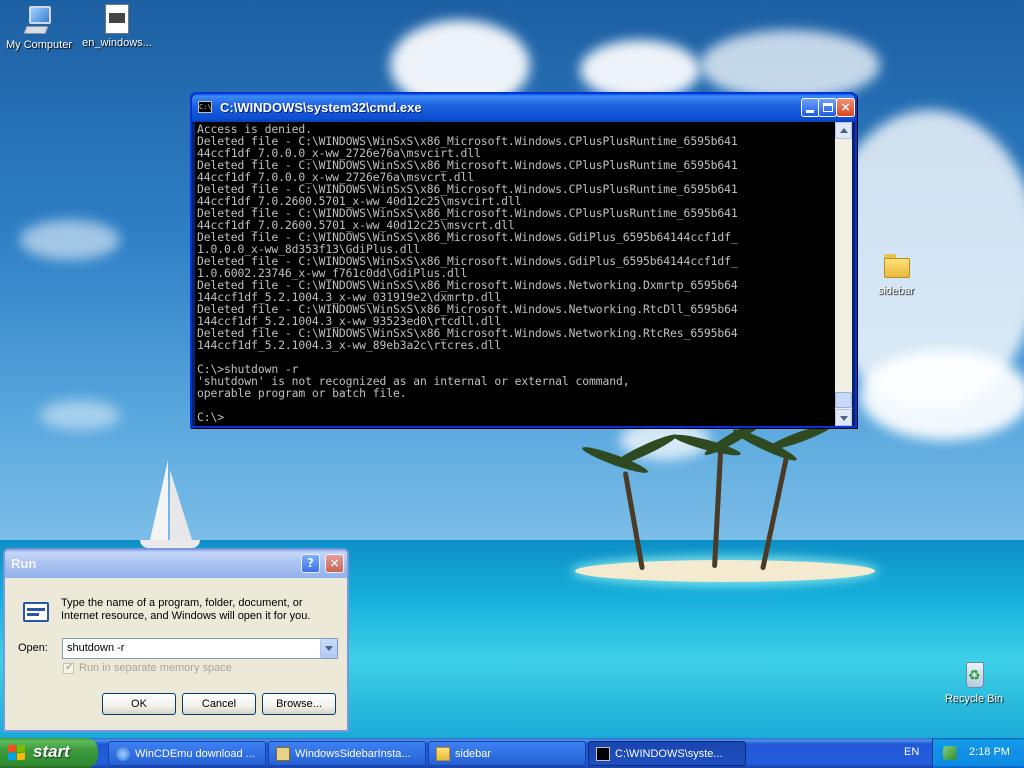 The height and width of the screenshot is (768, 1024). I want to click on cmd-icon, so click(603, 754).